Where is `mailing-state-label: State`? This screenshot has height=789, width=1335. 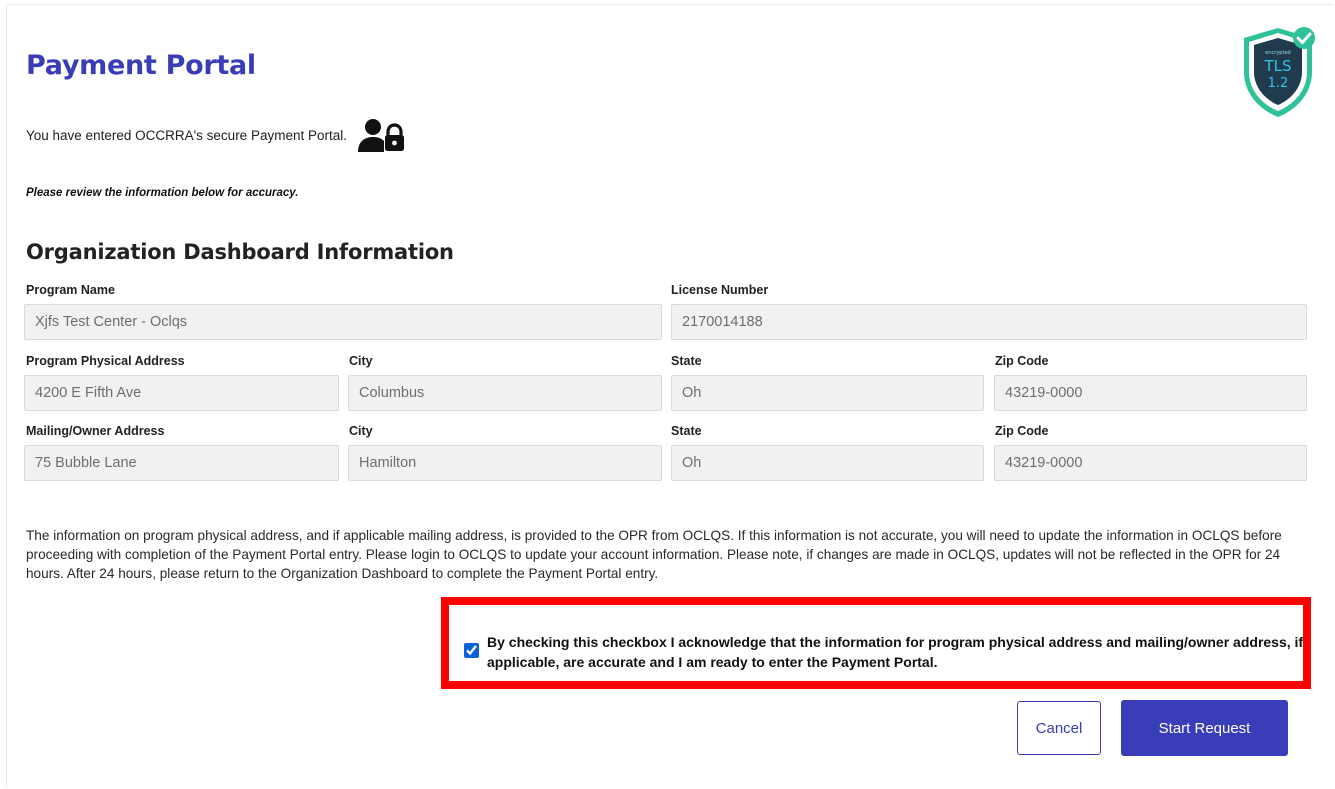 mailing-state-label: State is located at coordinates (686, 431).